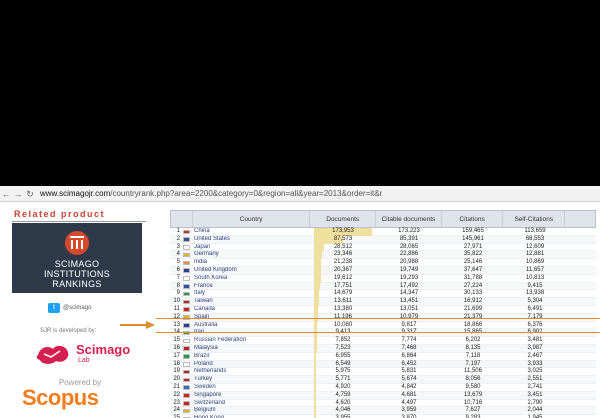 This screenshot has height=418, width=600. What do you see at coordinates (18, 194) in the screenshot?
I see `forward-icon: →` at bounding box center [18, 194].